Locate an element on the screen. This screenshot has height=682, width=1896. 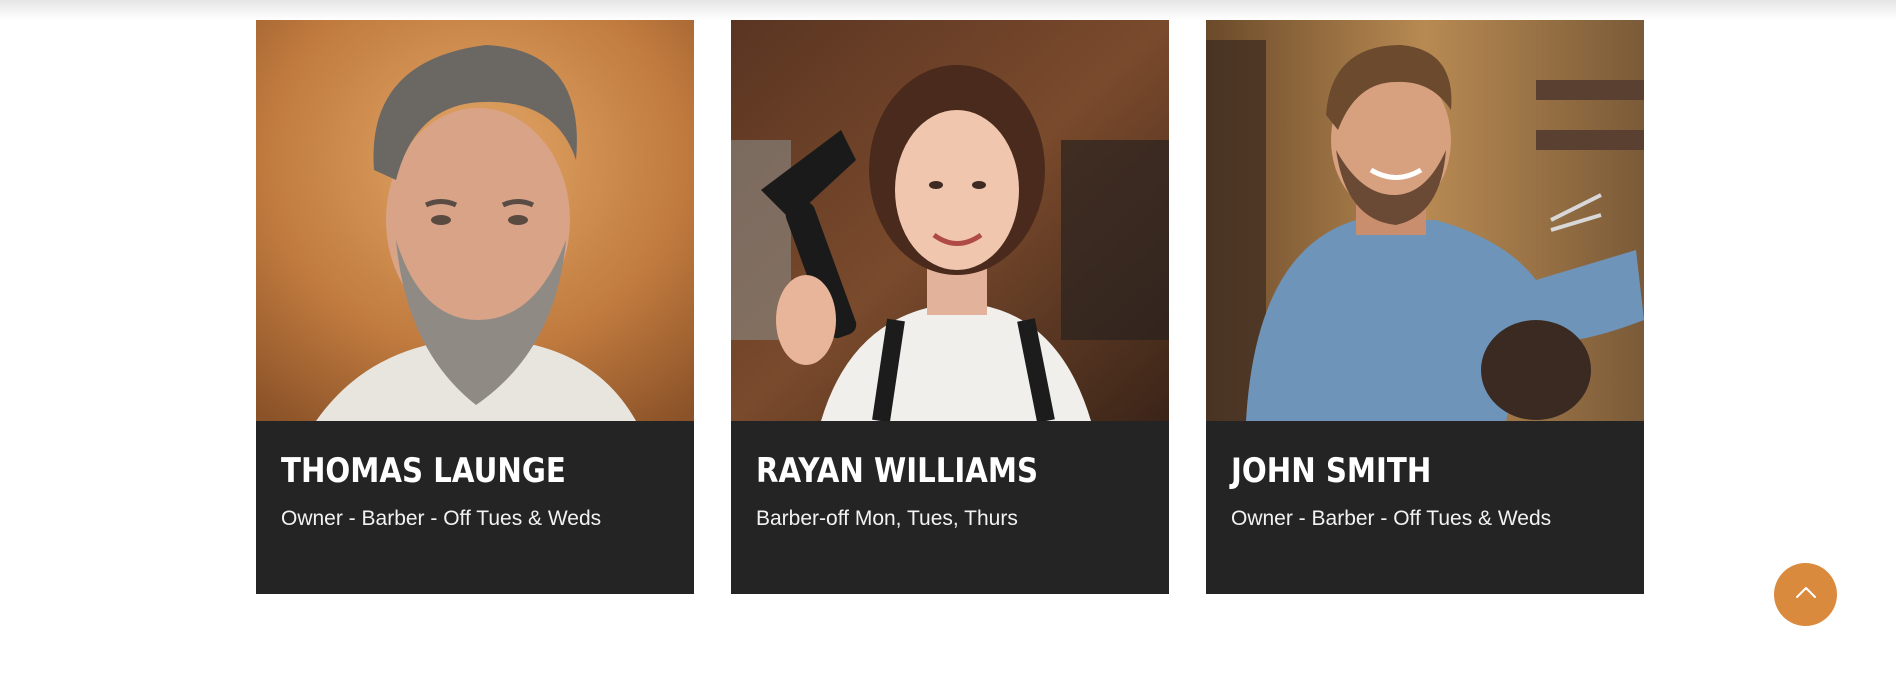
member-name: JOHN SMITH is located at coordinates (1331, 471).